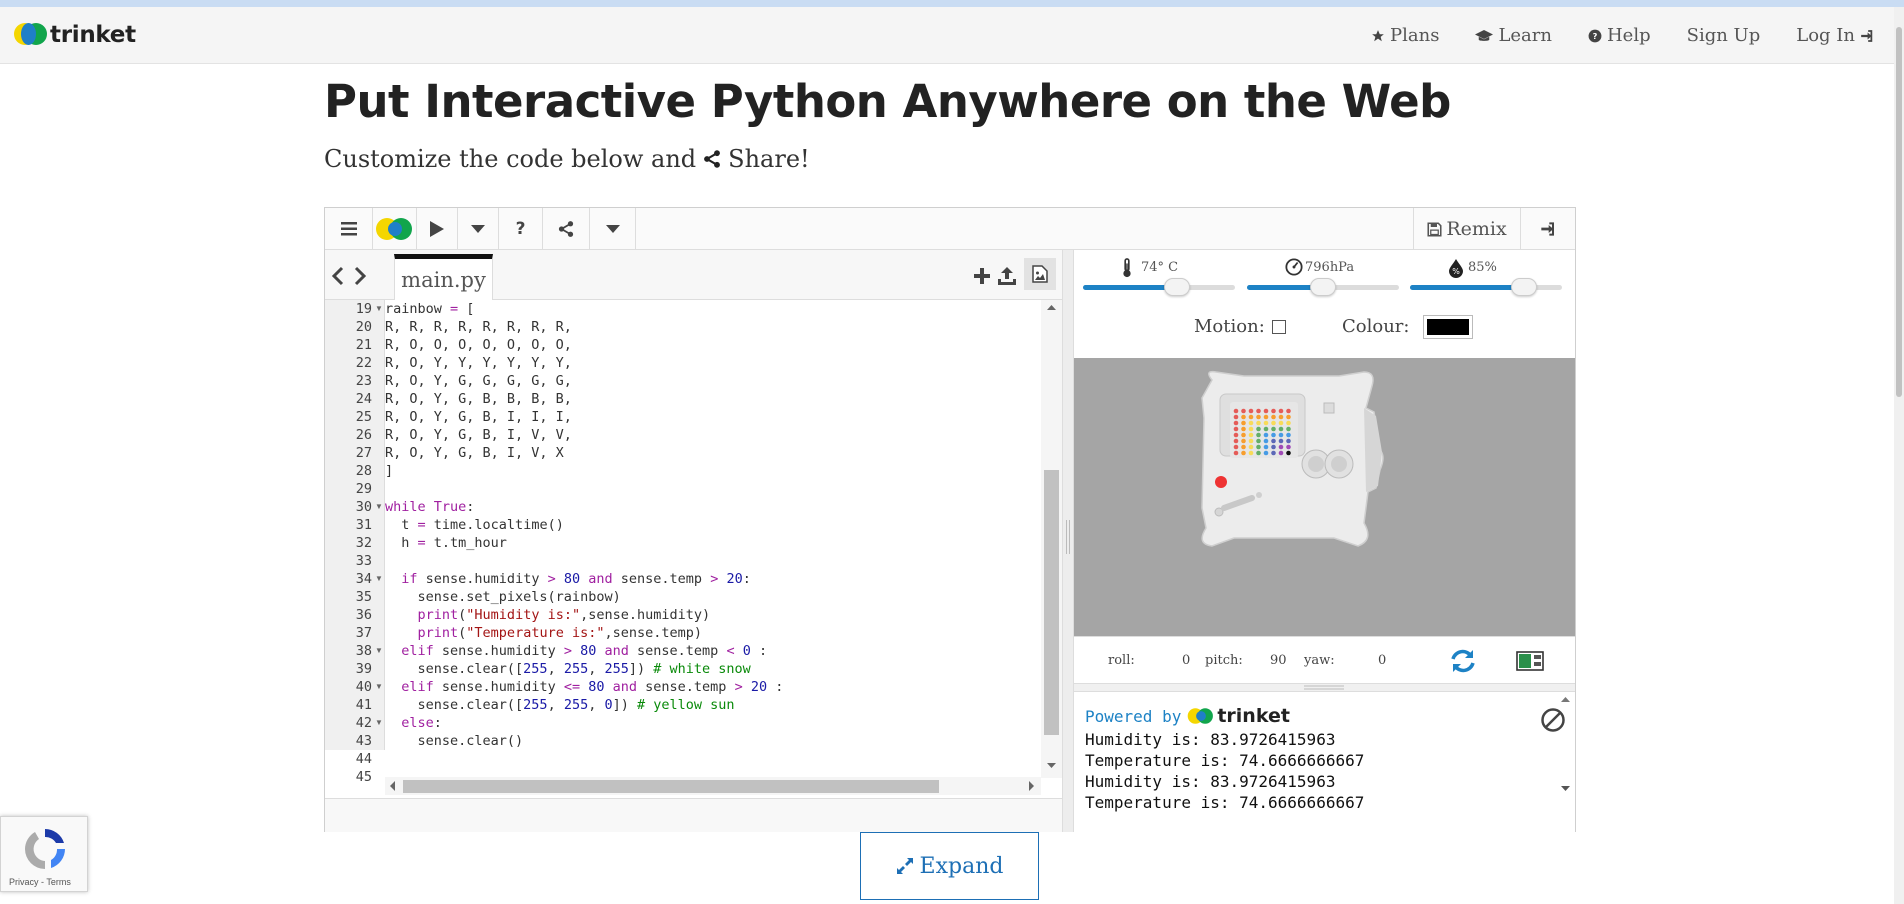 The width and height of the screenshot is (1904, 904). I want to click on pressure-knob, so click(1323, 287).